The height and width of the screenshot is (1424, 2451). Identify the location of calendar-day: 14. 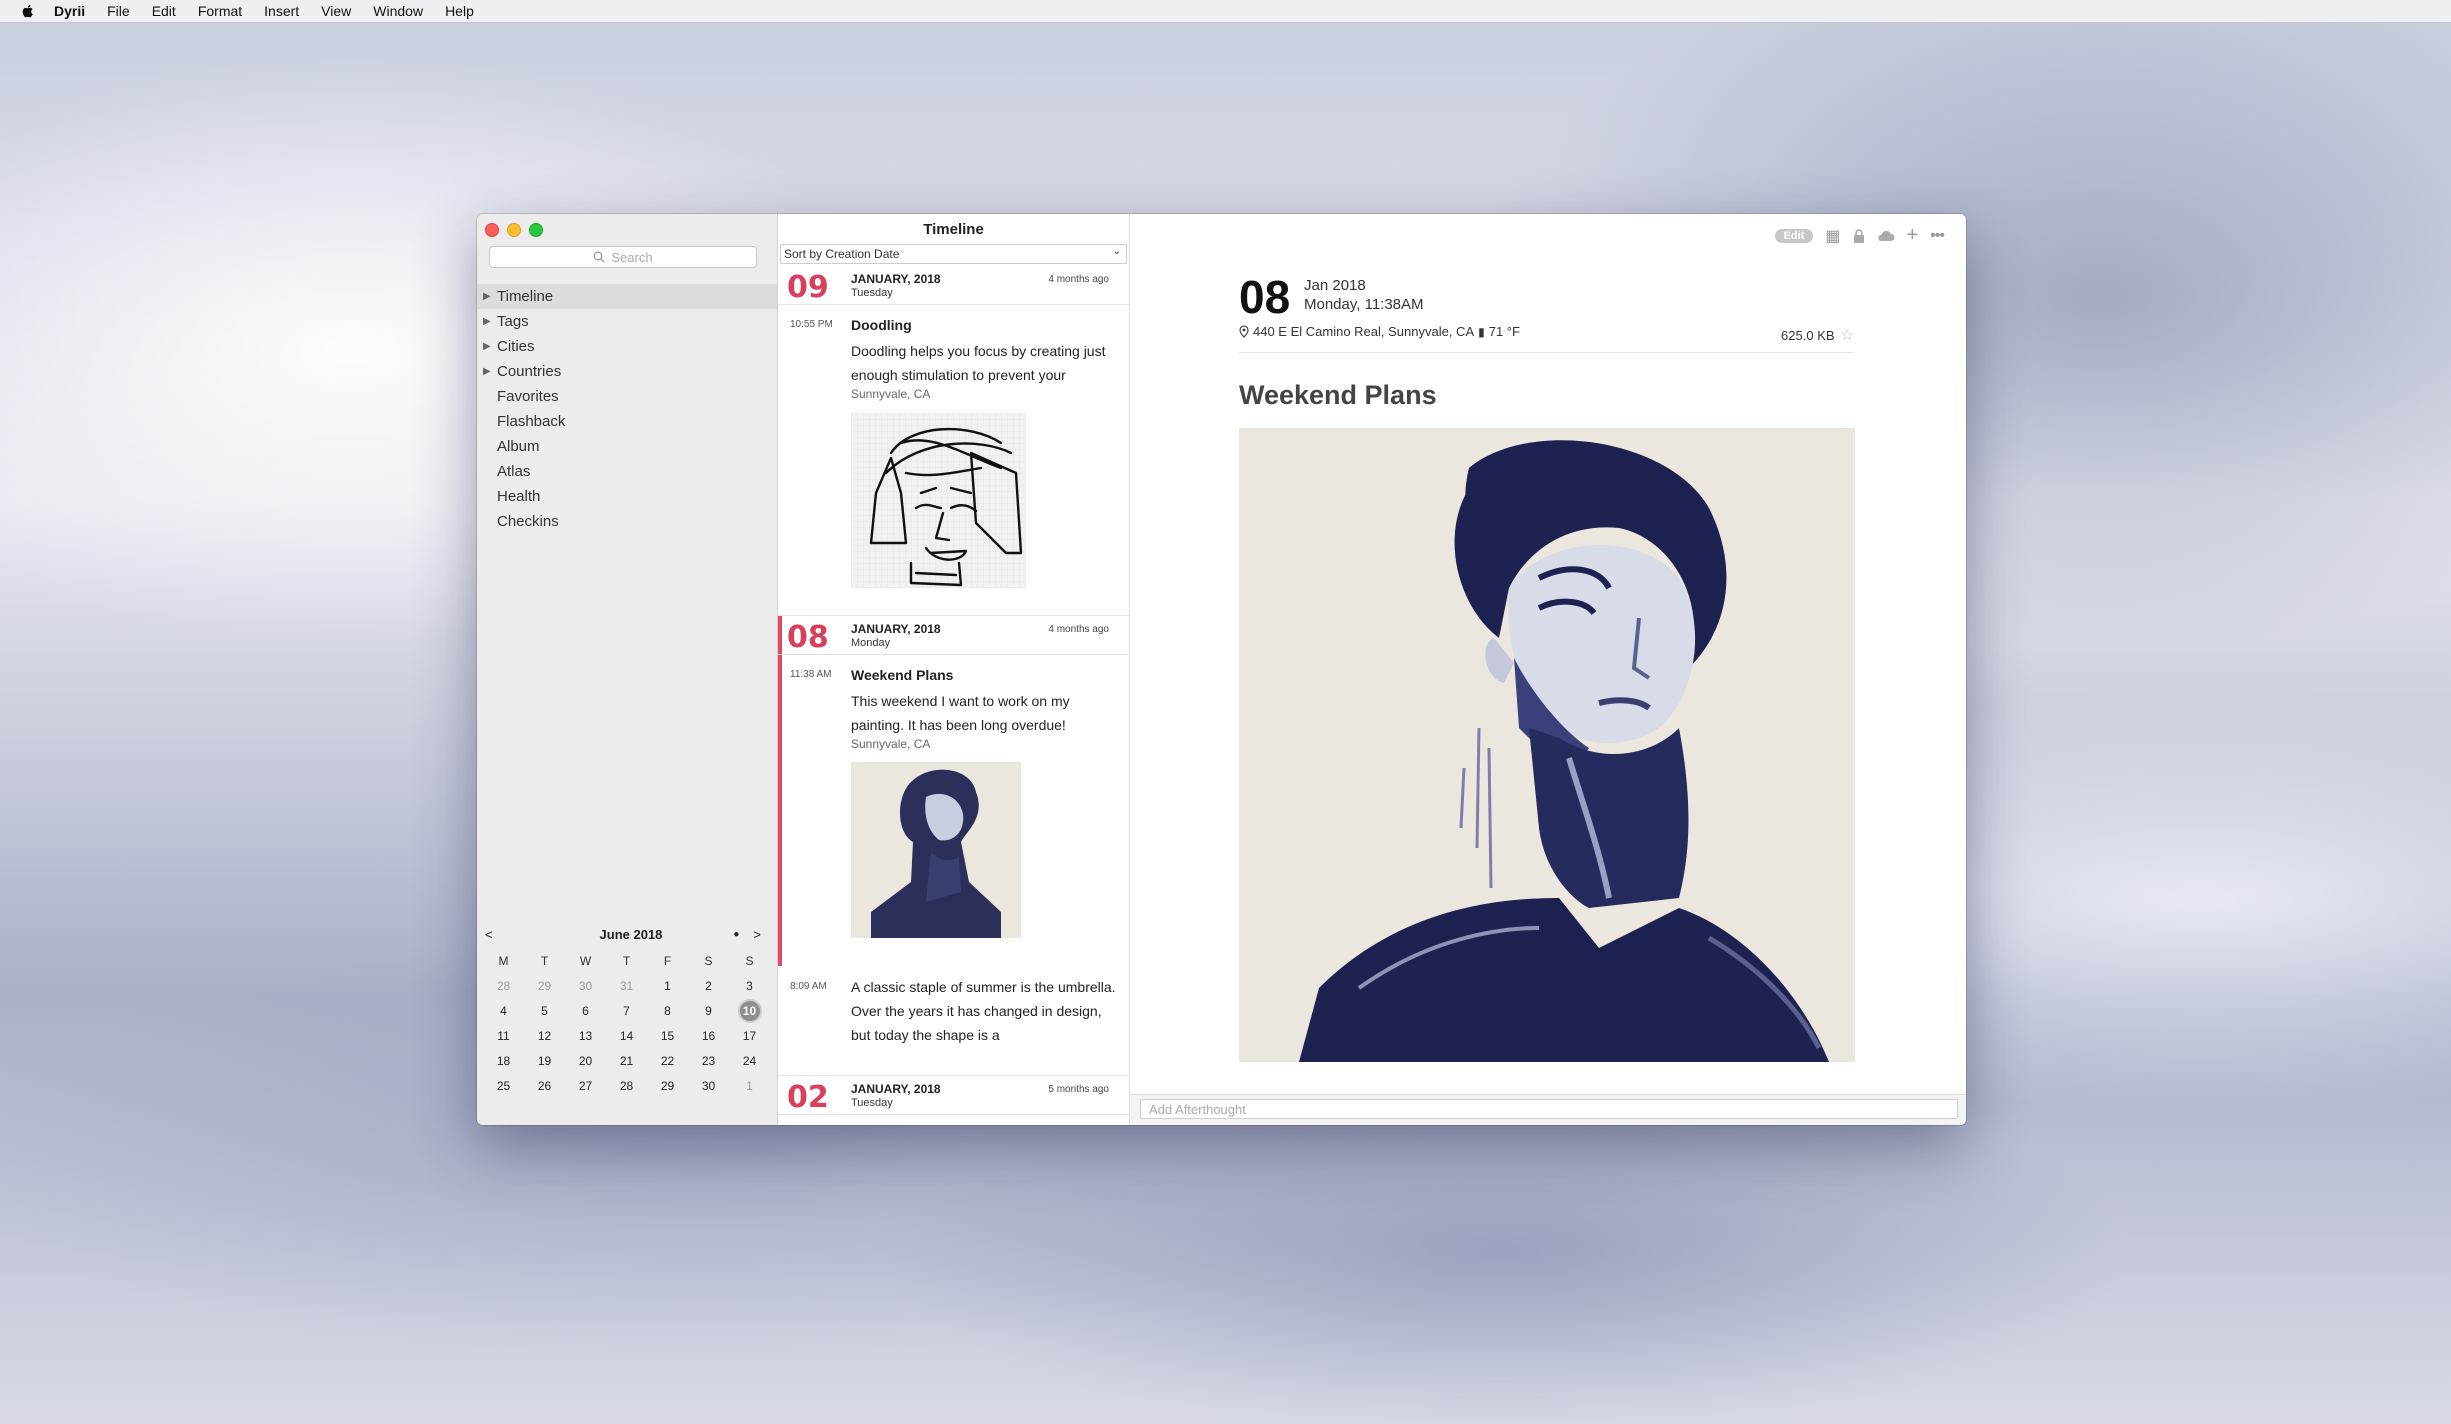
(626, 1035).